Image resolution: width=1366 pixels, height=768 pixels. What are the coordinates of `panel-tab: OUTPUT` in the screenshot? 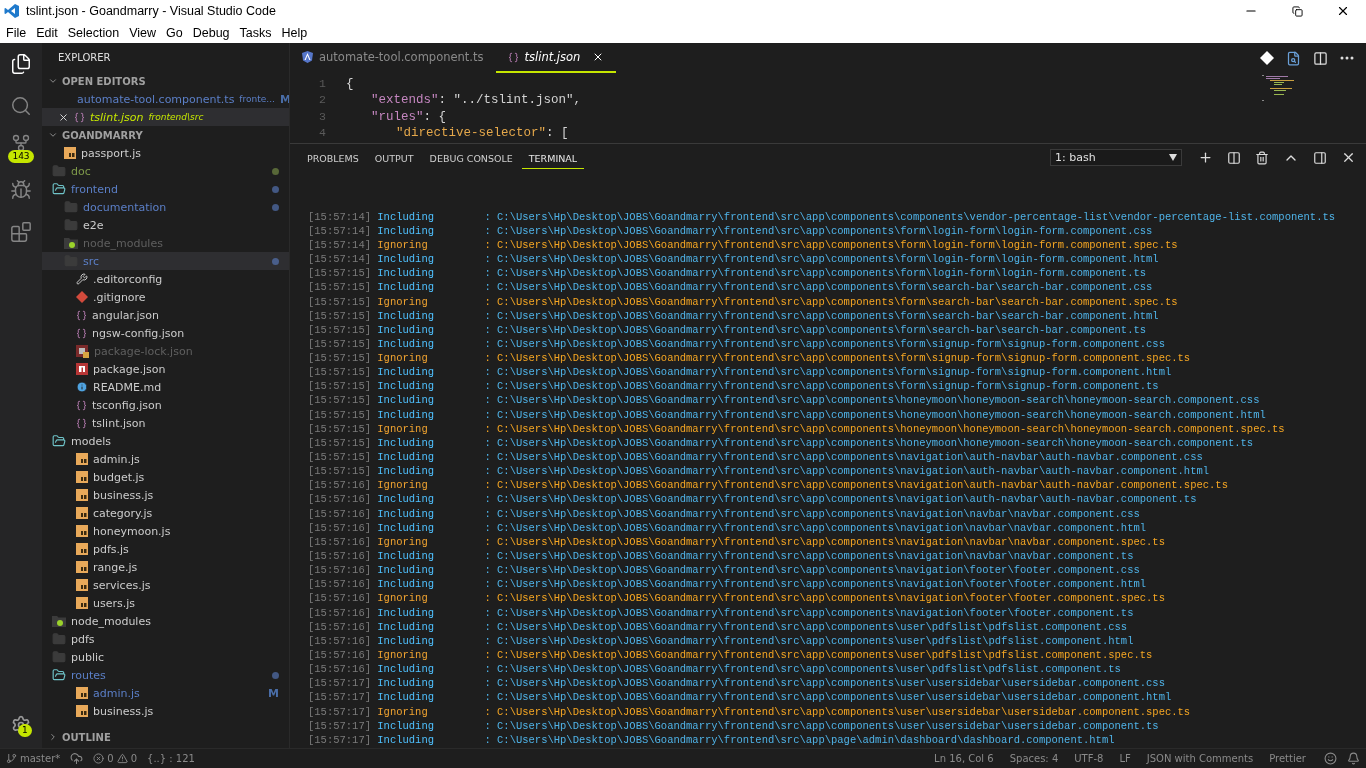 It's located at (394, 157).